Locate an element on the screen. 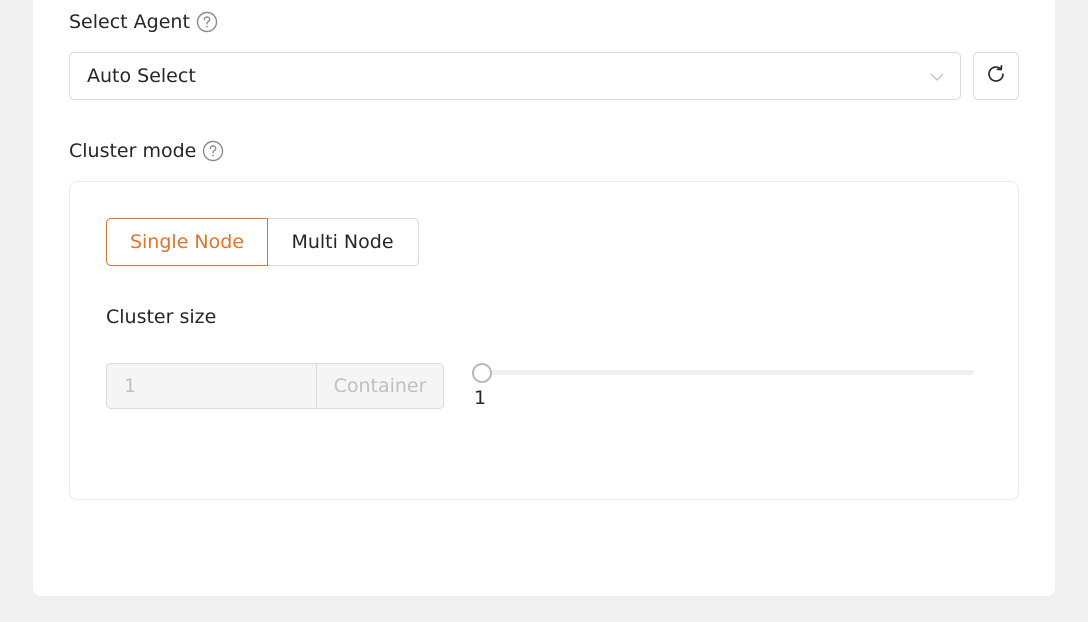 Image resolution: width=1088 pixels, height=622 pixels. cluster-mode-label-row: Cluster mode is located at coordinates (146, 151).